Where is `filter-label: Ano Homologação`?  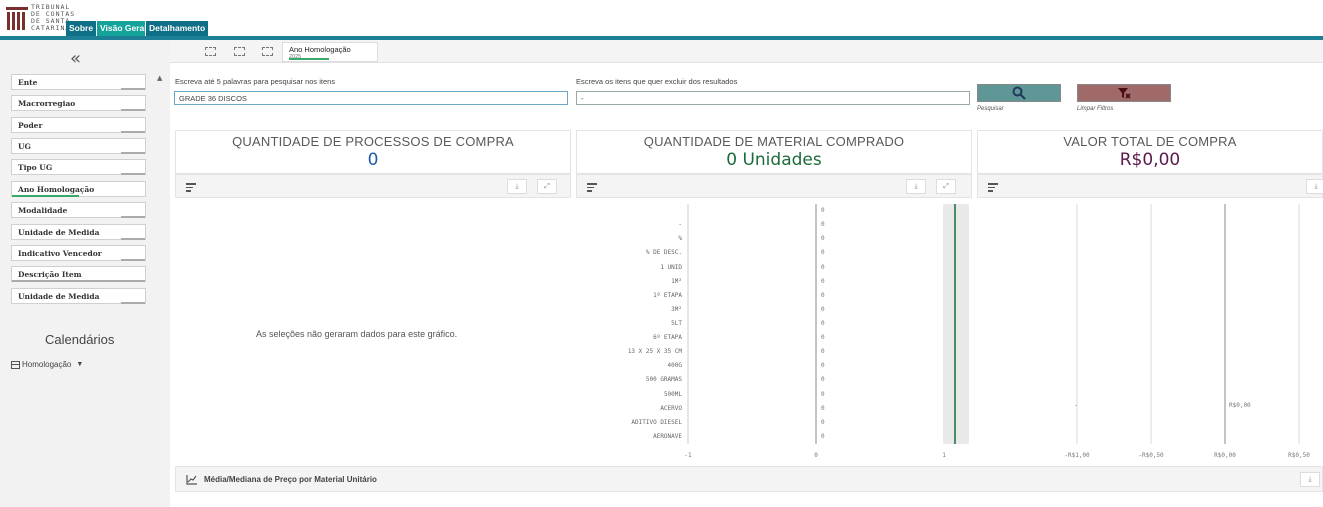 filter-label: Ano Homologação is located at coordinates (56, 189).